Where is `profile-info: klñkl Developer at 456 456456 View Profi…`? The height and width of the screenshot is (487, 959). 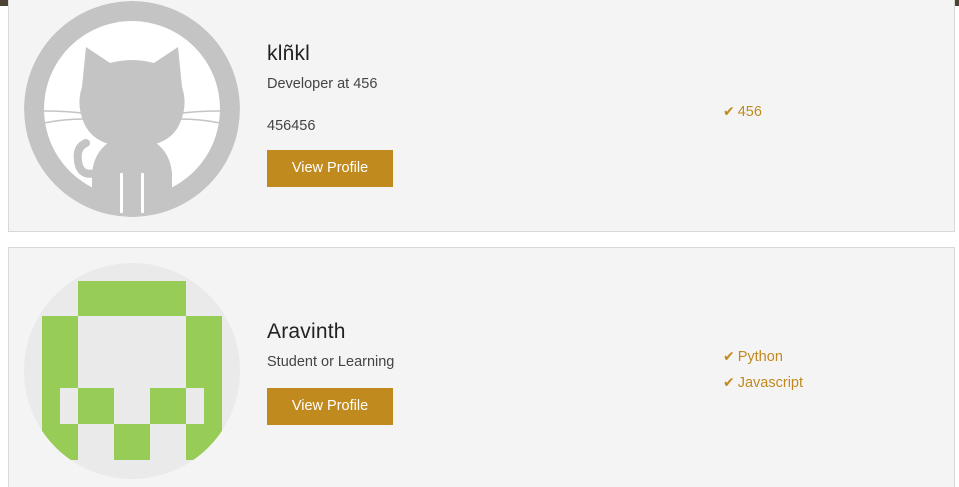
profile-info: klñkl Developer at 456 456456 View Profi… is located at coordinates (330, 114).